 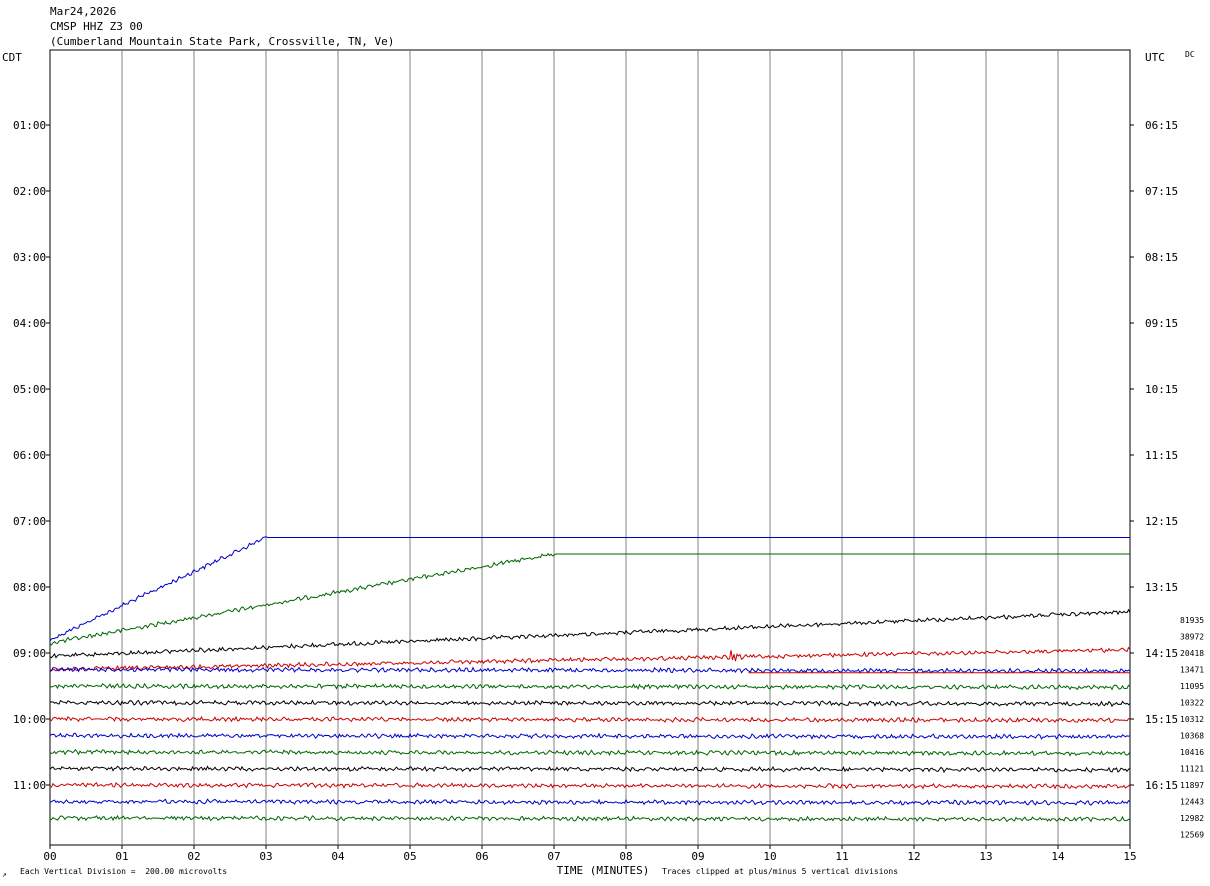 I want to click on right-value: 20418, so click(x=1192, y=653).